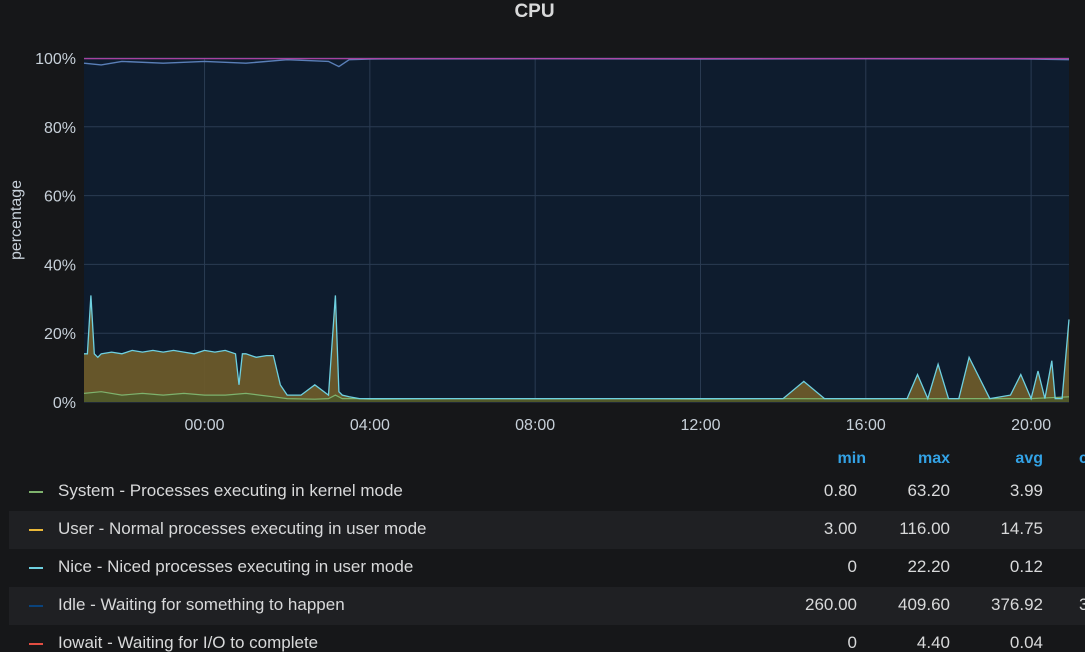 This screenshot has height=652, width=1085. I want to click on legend-header-min: min, so click(826, 459).